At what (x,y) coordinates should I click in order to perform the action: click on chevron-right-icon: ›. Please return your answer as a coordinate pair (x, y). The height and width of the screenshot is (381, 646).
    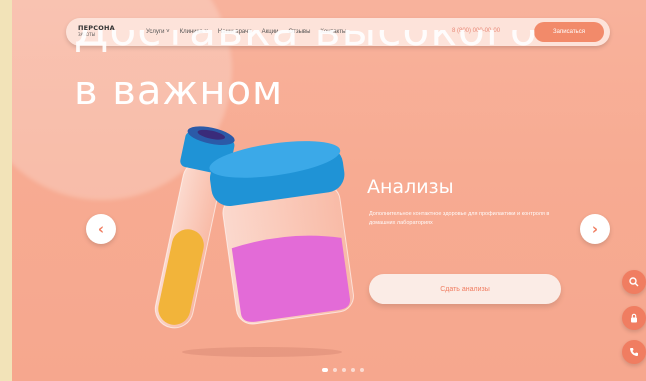
    Looking at the image, I should click on (595, 229).